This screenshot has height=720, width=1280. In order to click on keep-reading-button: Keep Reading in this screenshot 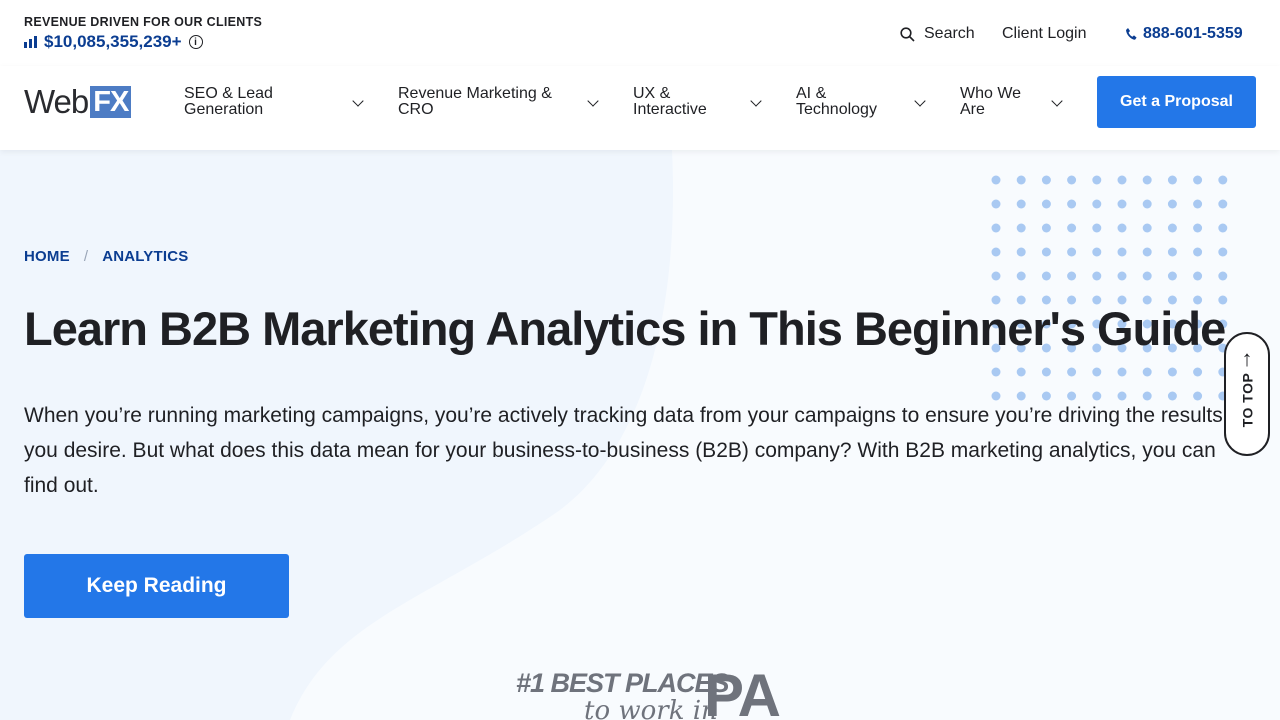, I will do `click(156, 586)`.